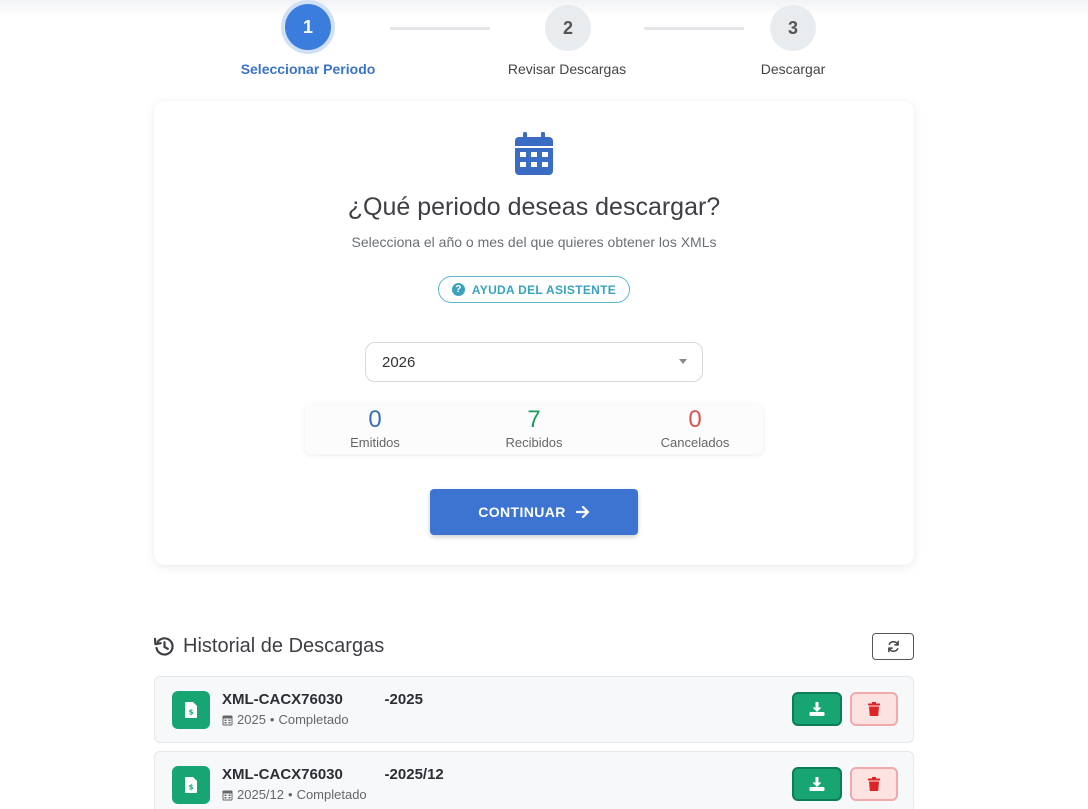 This screenshot has height=809, width=1088. Describe the element at coordinates (308, 27) in the screenshot. I see `step-1-circle: 1` at that location.